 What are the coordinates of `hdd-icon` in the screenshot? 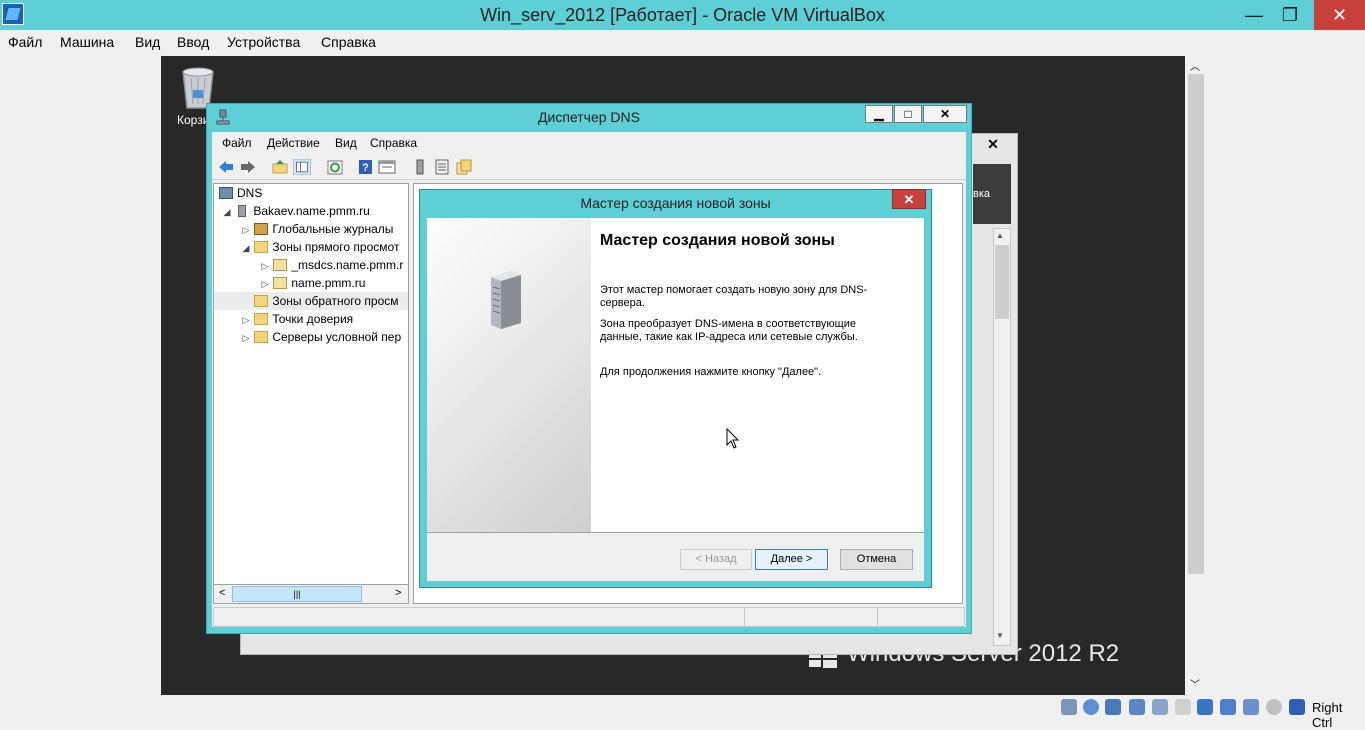 It's located at (1069, 707).